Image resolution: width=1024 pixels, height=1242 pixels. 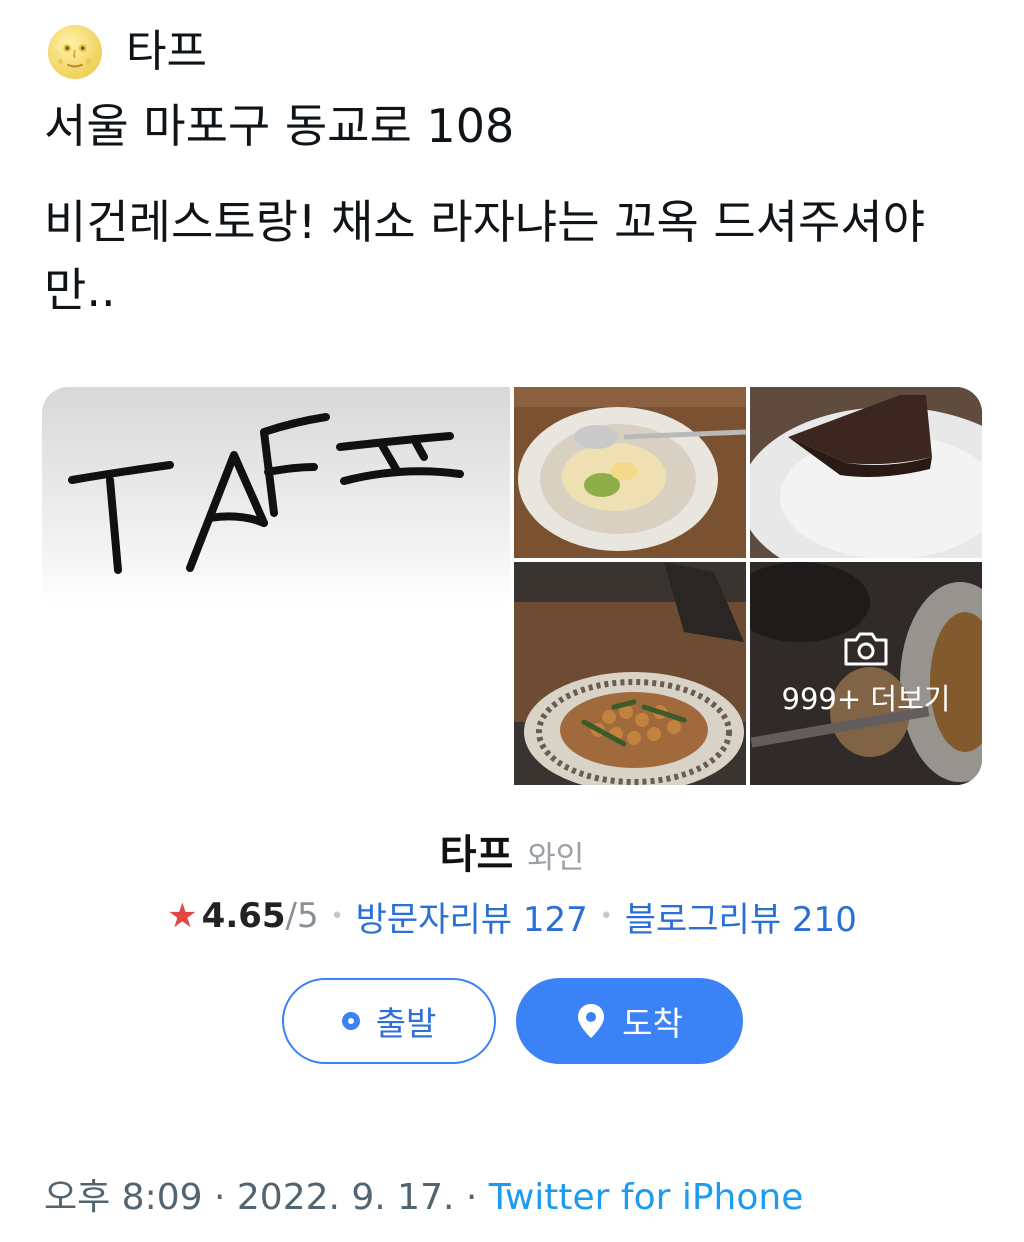 I want to click on tweet-address: 서울 마포구 동교로 108, so click(x=279, y=126).